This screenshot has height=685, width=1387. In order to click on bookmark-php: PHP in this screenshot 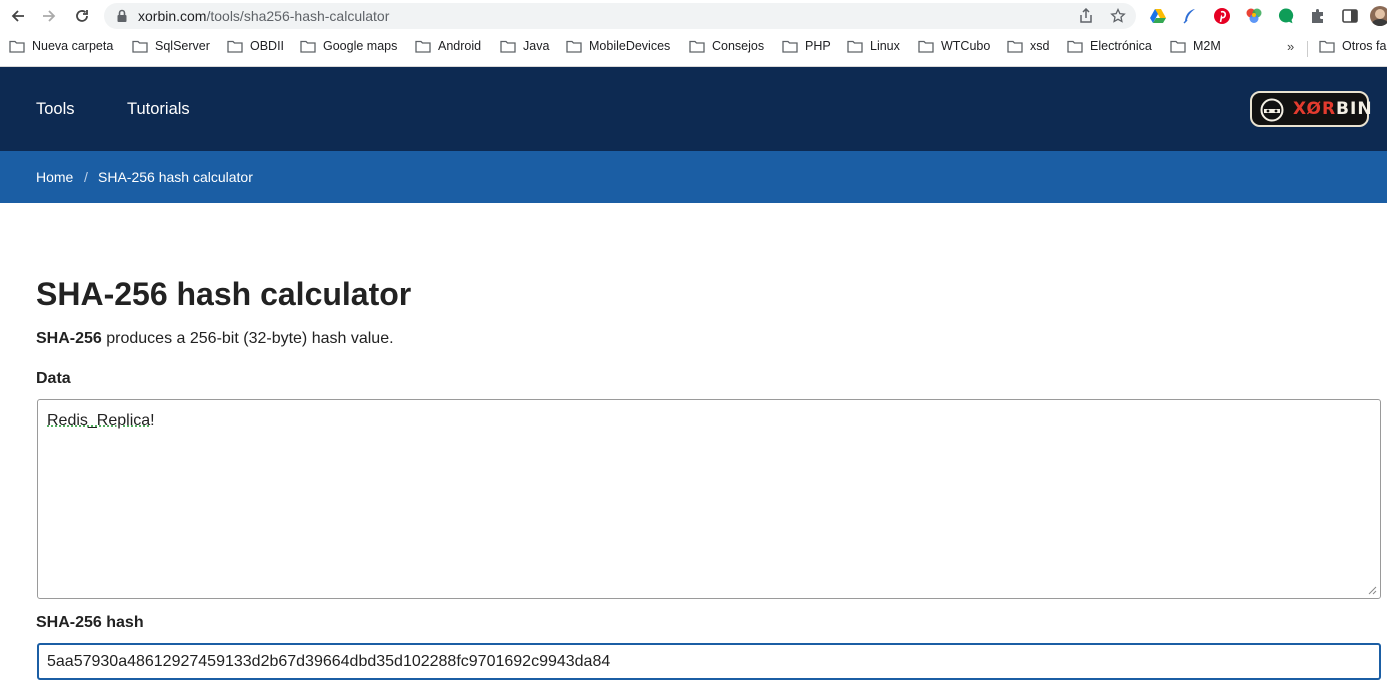, I will do `click(806, 46)`.